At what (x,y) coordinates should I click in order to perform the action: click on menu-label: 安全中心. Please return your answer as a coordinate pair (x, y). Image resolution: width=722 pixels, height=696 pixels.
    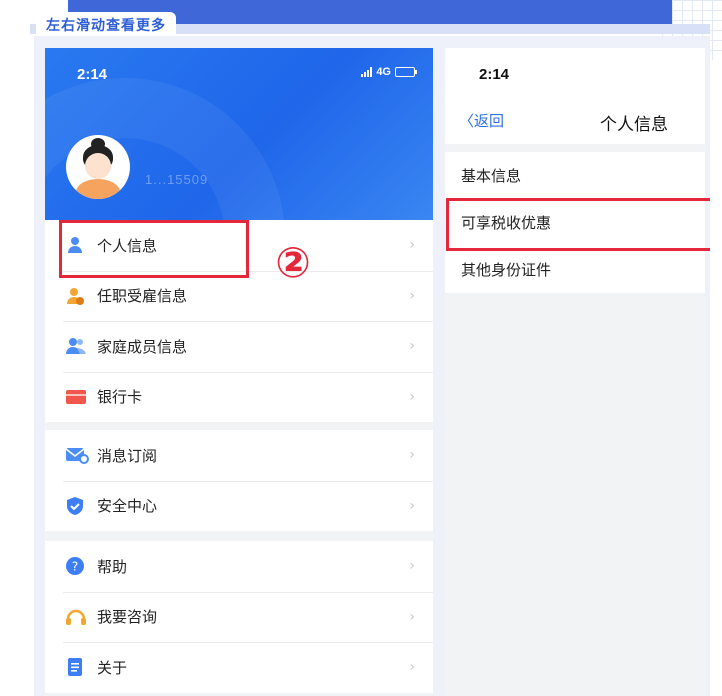
    Looking at the image, I should click on (127, 506).